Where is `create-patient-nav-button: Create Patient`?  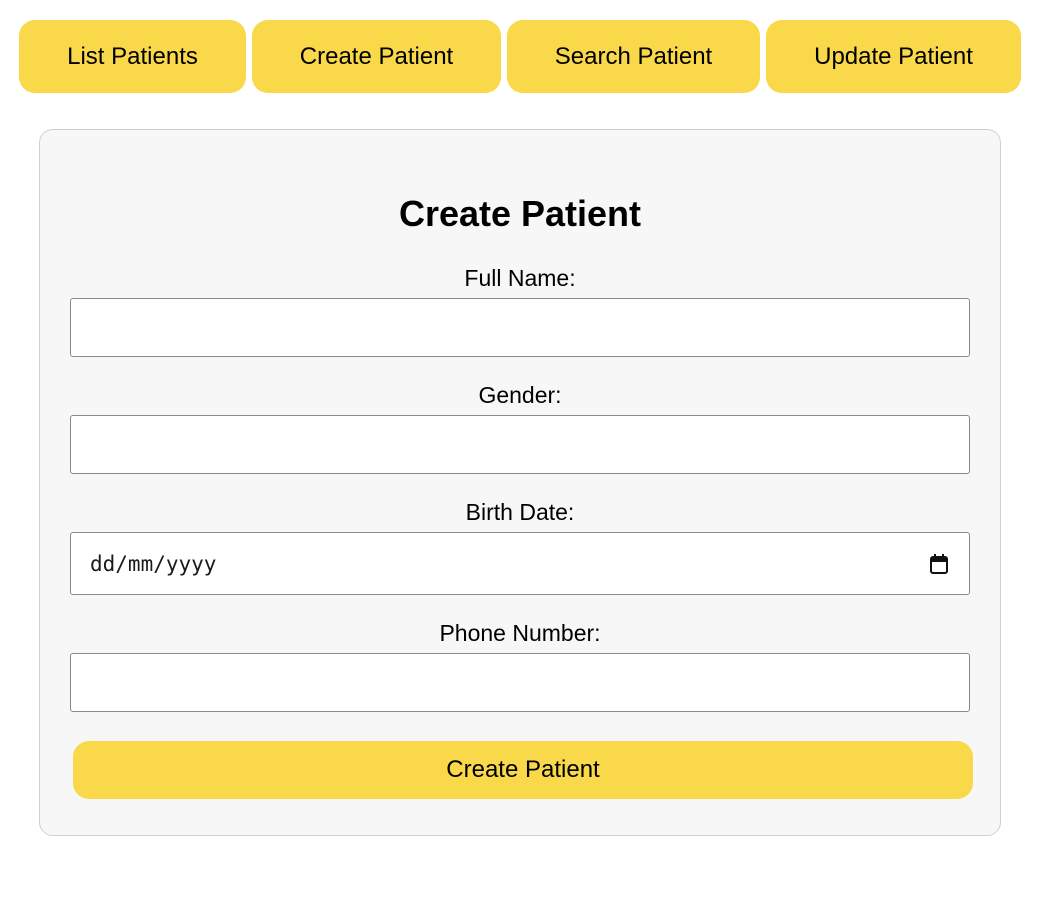
create-patient-nav-button: Create Patient is located at coordinates (376, 56).